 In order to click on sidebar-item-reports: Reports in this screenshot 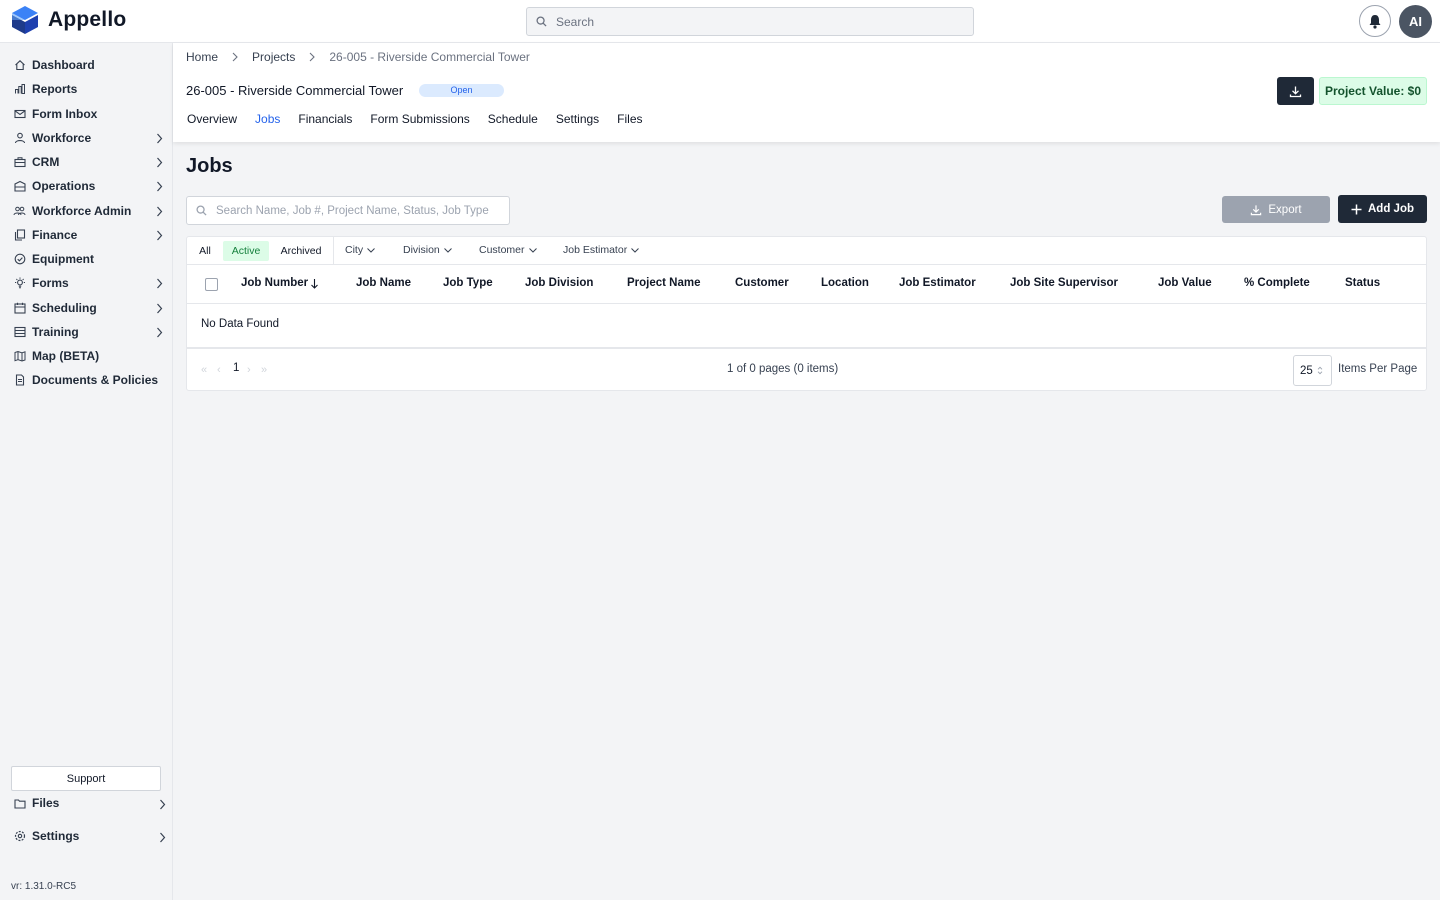, I will do `click(86, 89)`.